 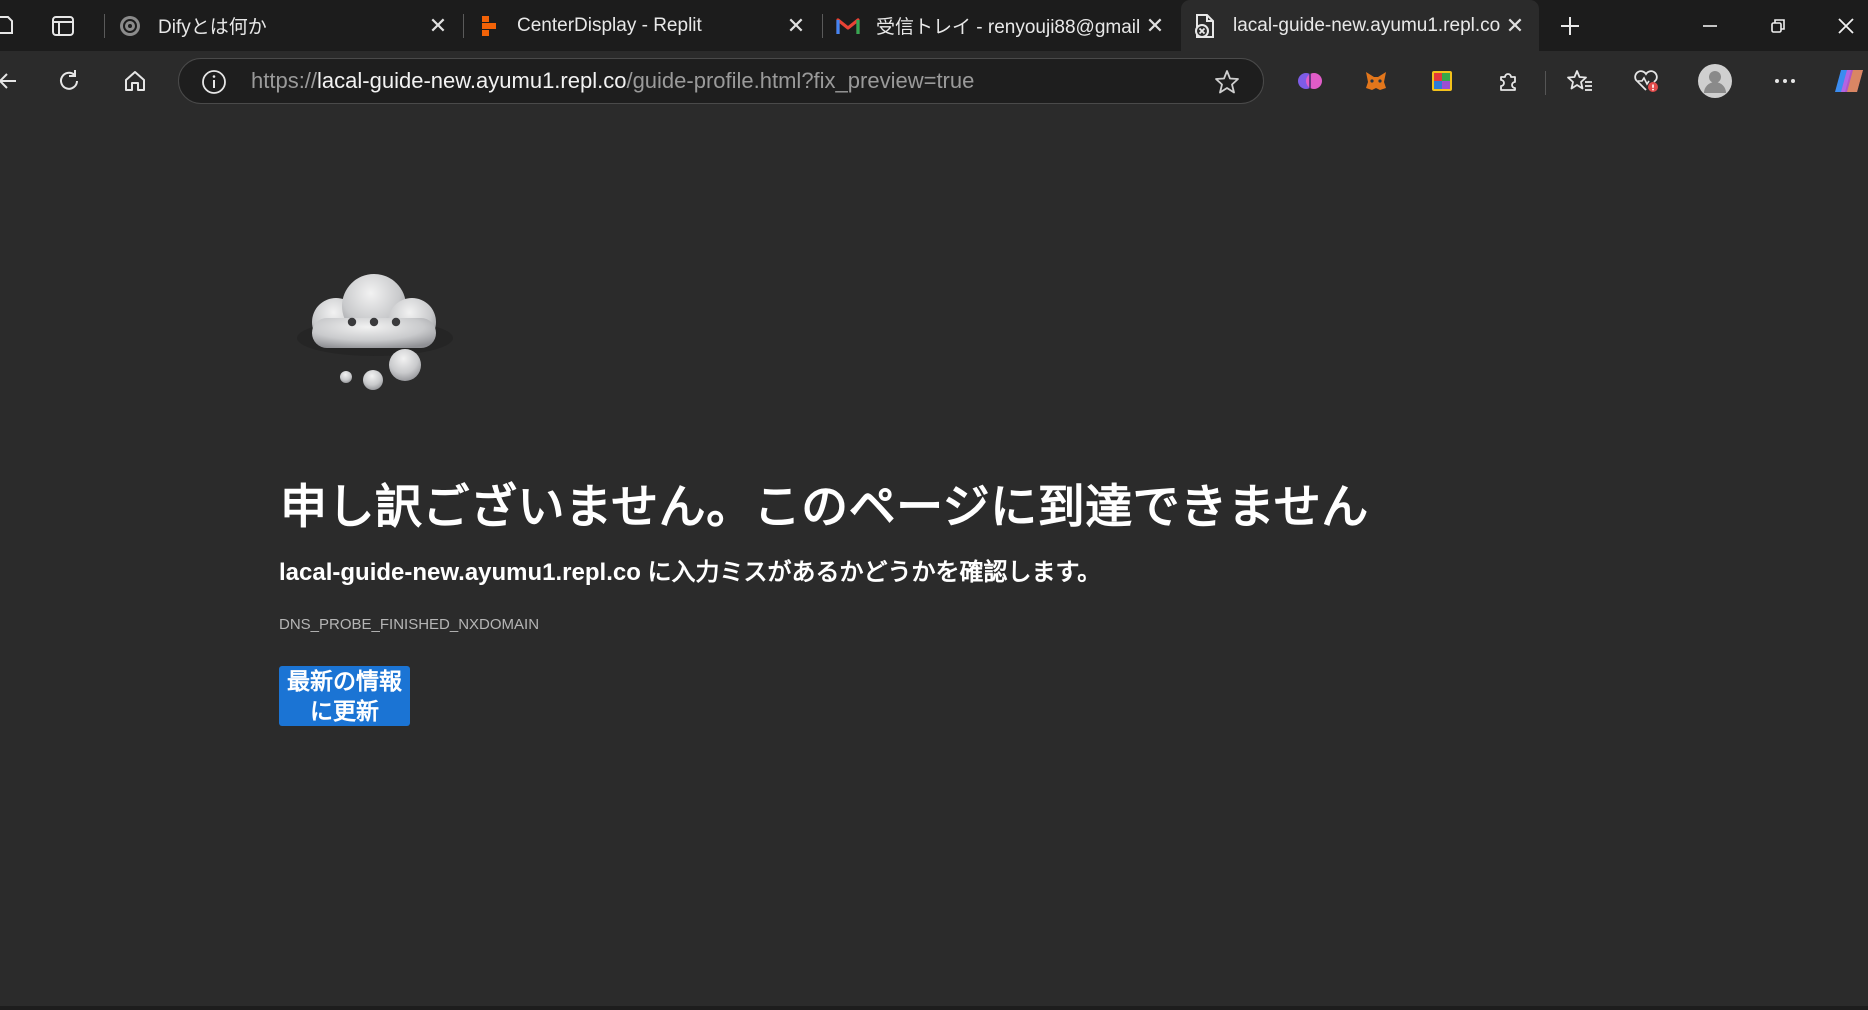 What do you see at coordinates (848, 26) in the screenshot?
I see `gmail-icon` at bounding box center [848, 26].